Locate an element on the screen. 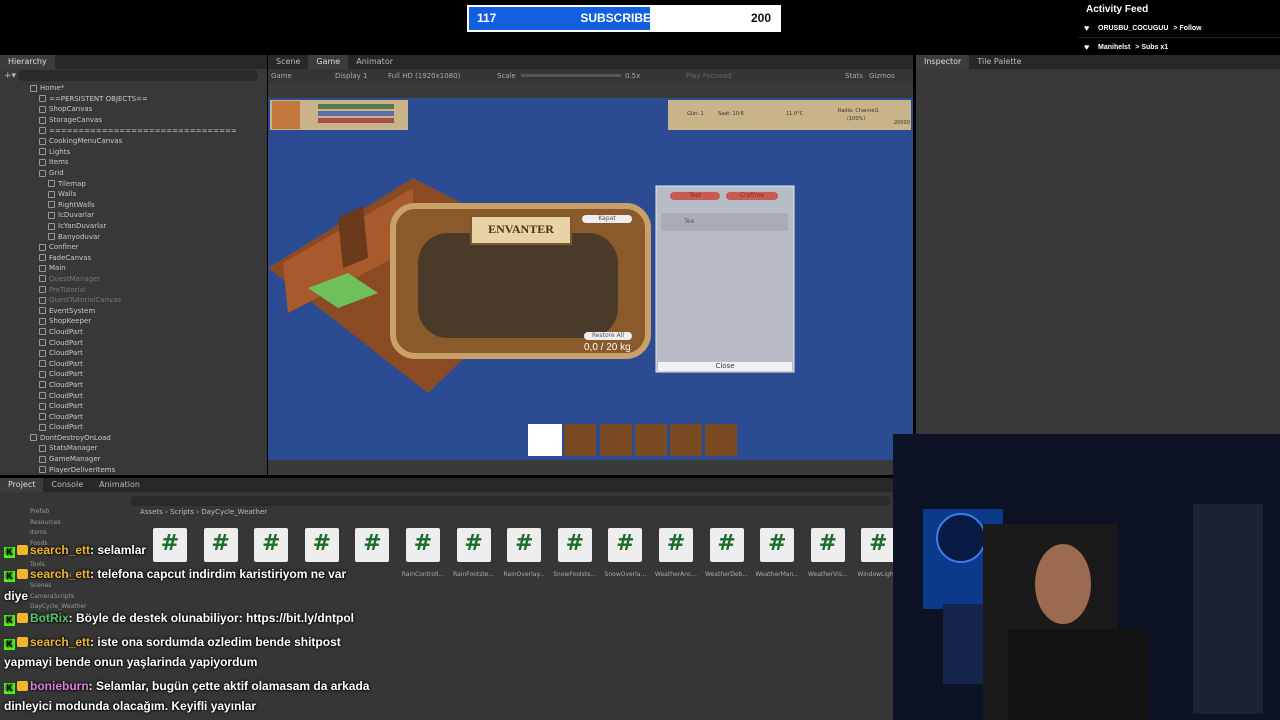  hierarchy-item: IcDuvarlar is located at coordinates (133, 215).